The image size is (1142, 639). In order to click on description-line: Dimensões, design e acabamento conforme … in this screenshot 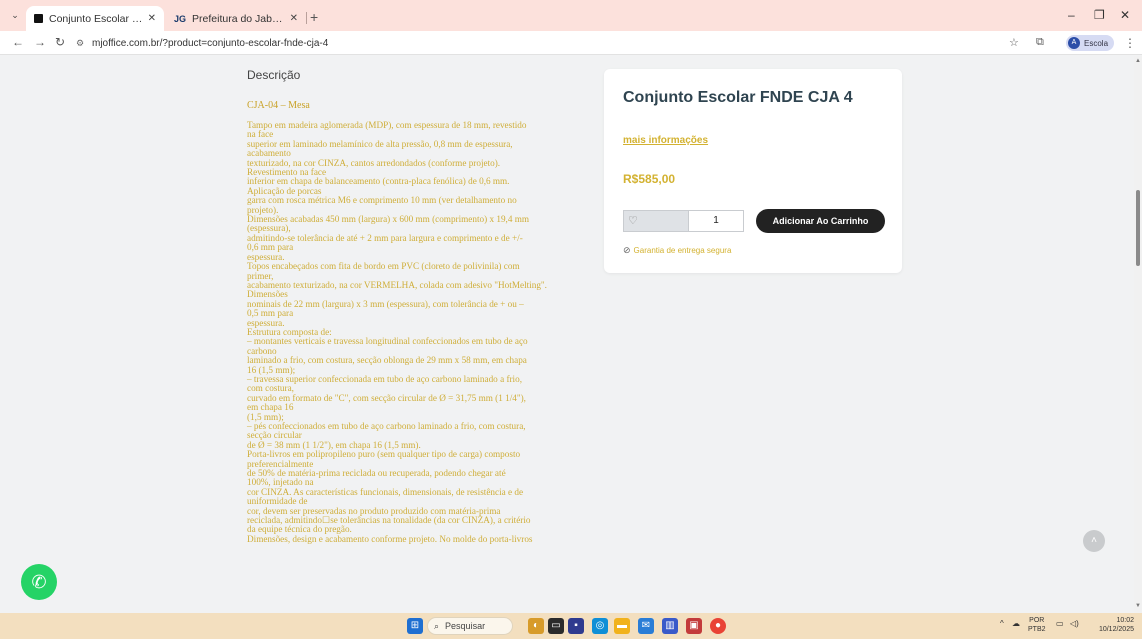, I will do `click(390, 538)`.